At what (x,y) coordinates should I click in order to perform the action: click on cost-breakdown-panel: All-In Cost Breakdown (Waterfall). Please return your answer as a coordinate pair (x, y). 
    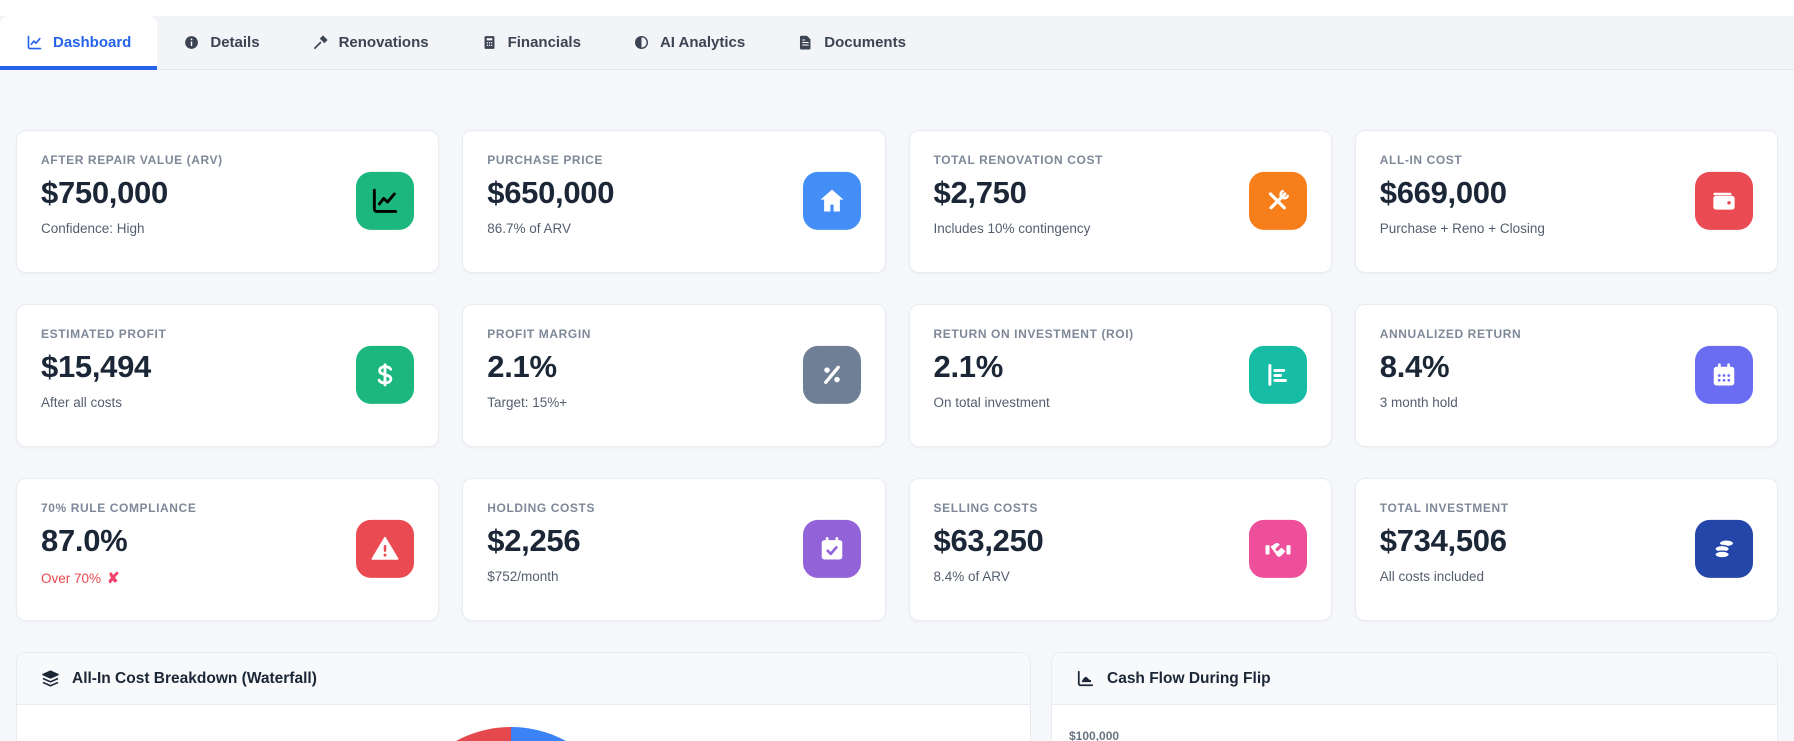
    Looking at the image, I should click on (523, 696).